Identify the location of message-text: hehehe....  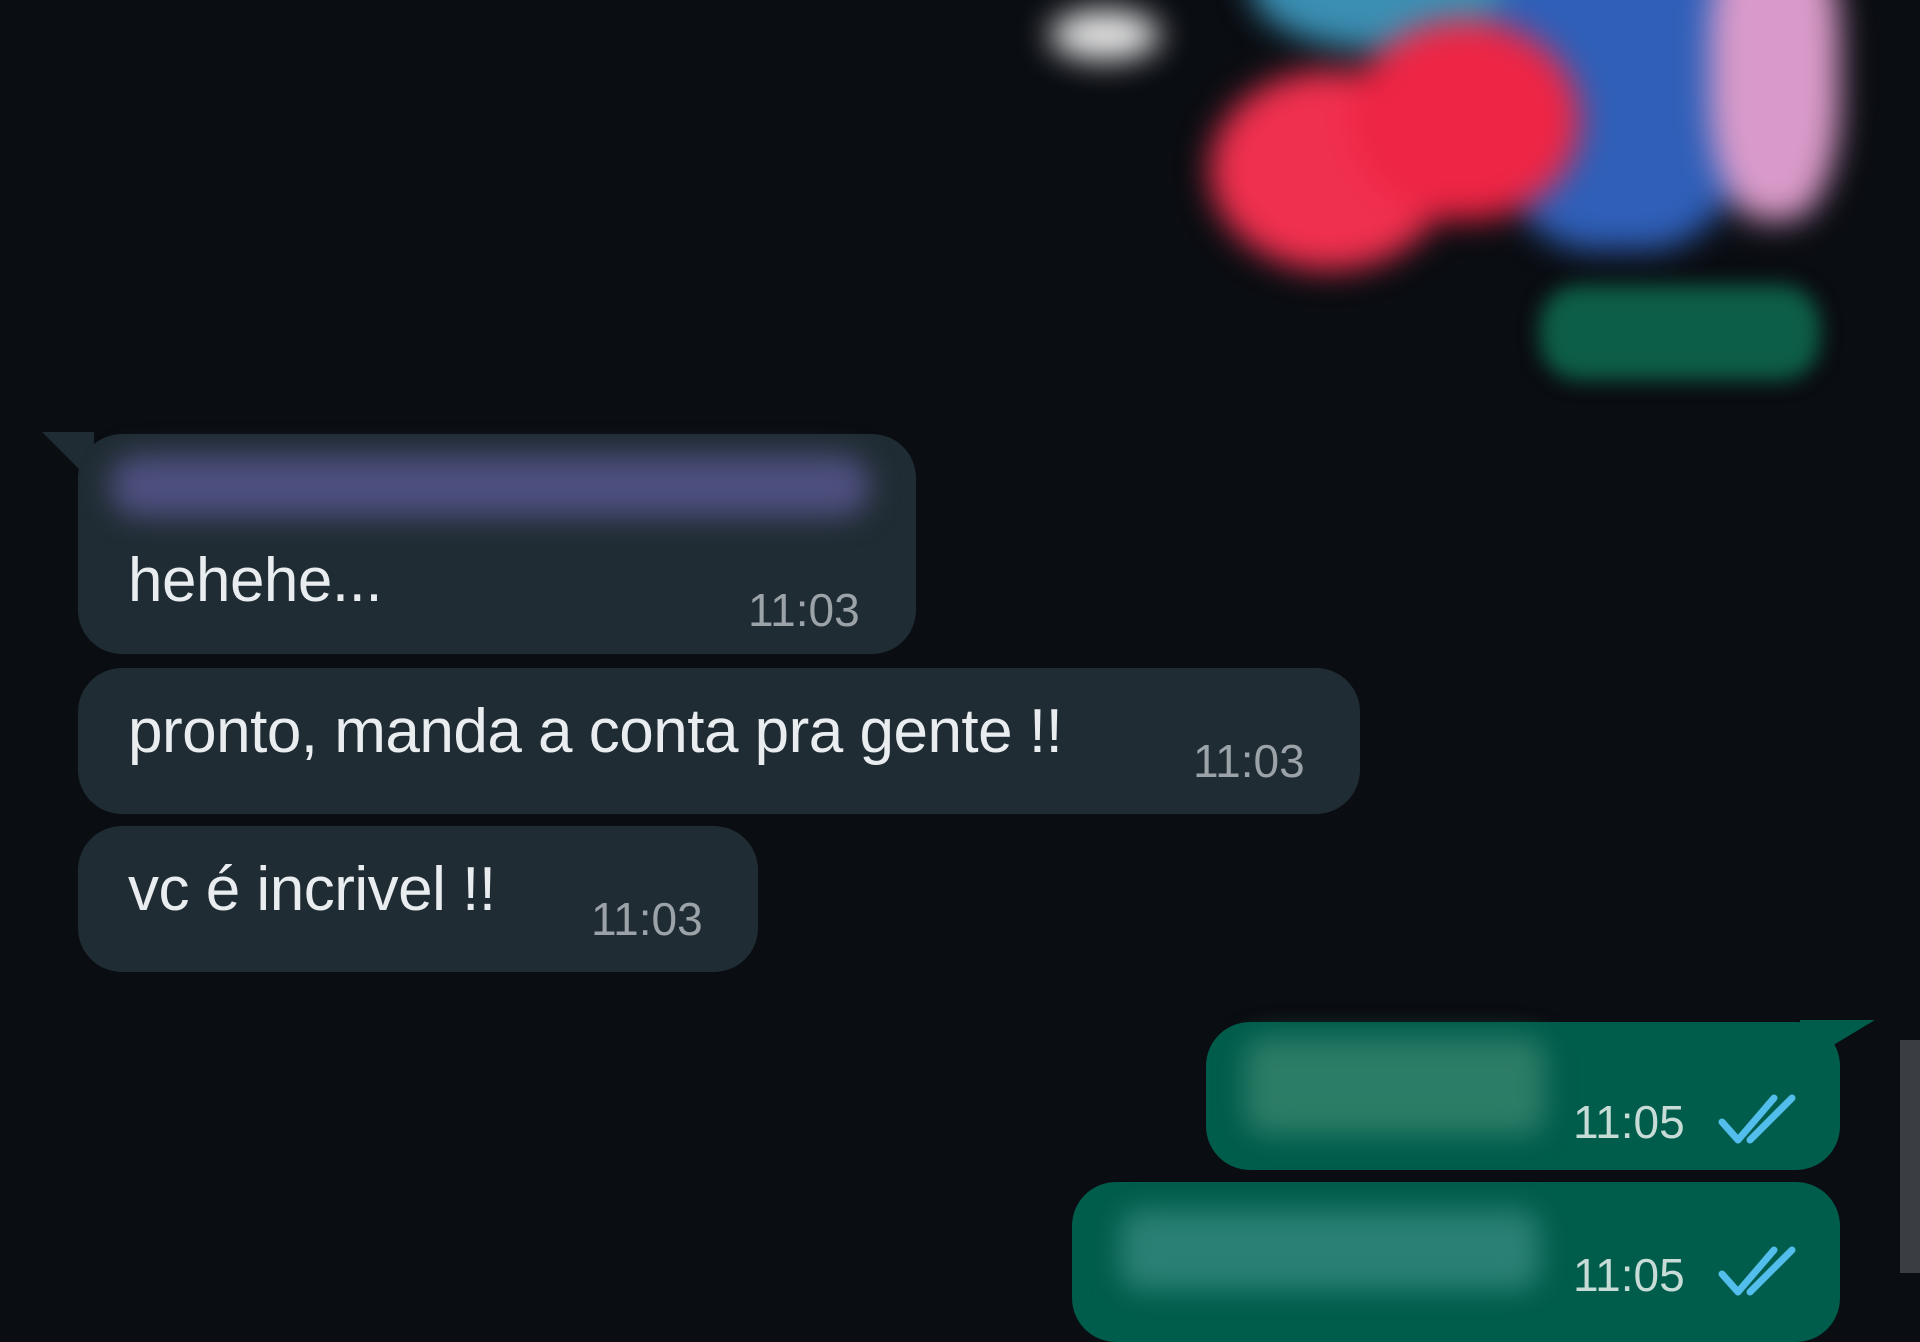
(255, 580).